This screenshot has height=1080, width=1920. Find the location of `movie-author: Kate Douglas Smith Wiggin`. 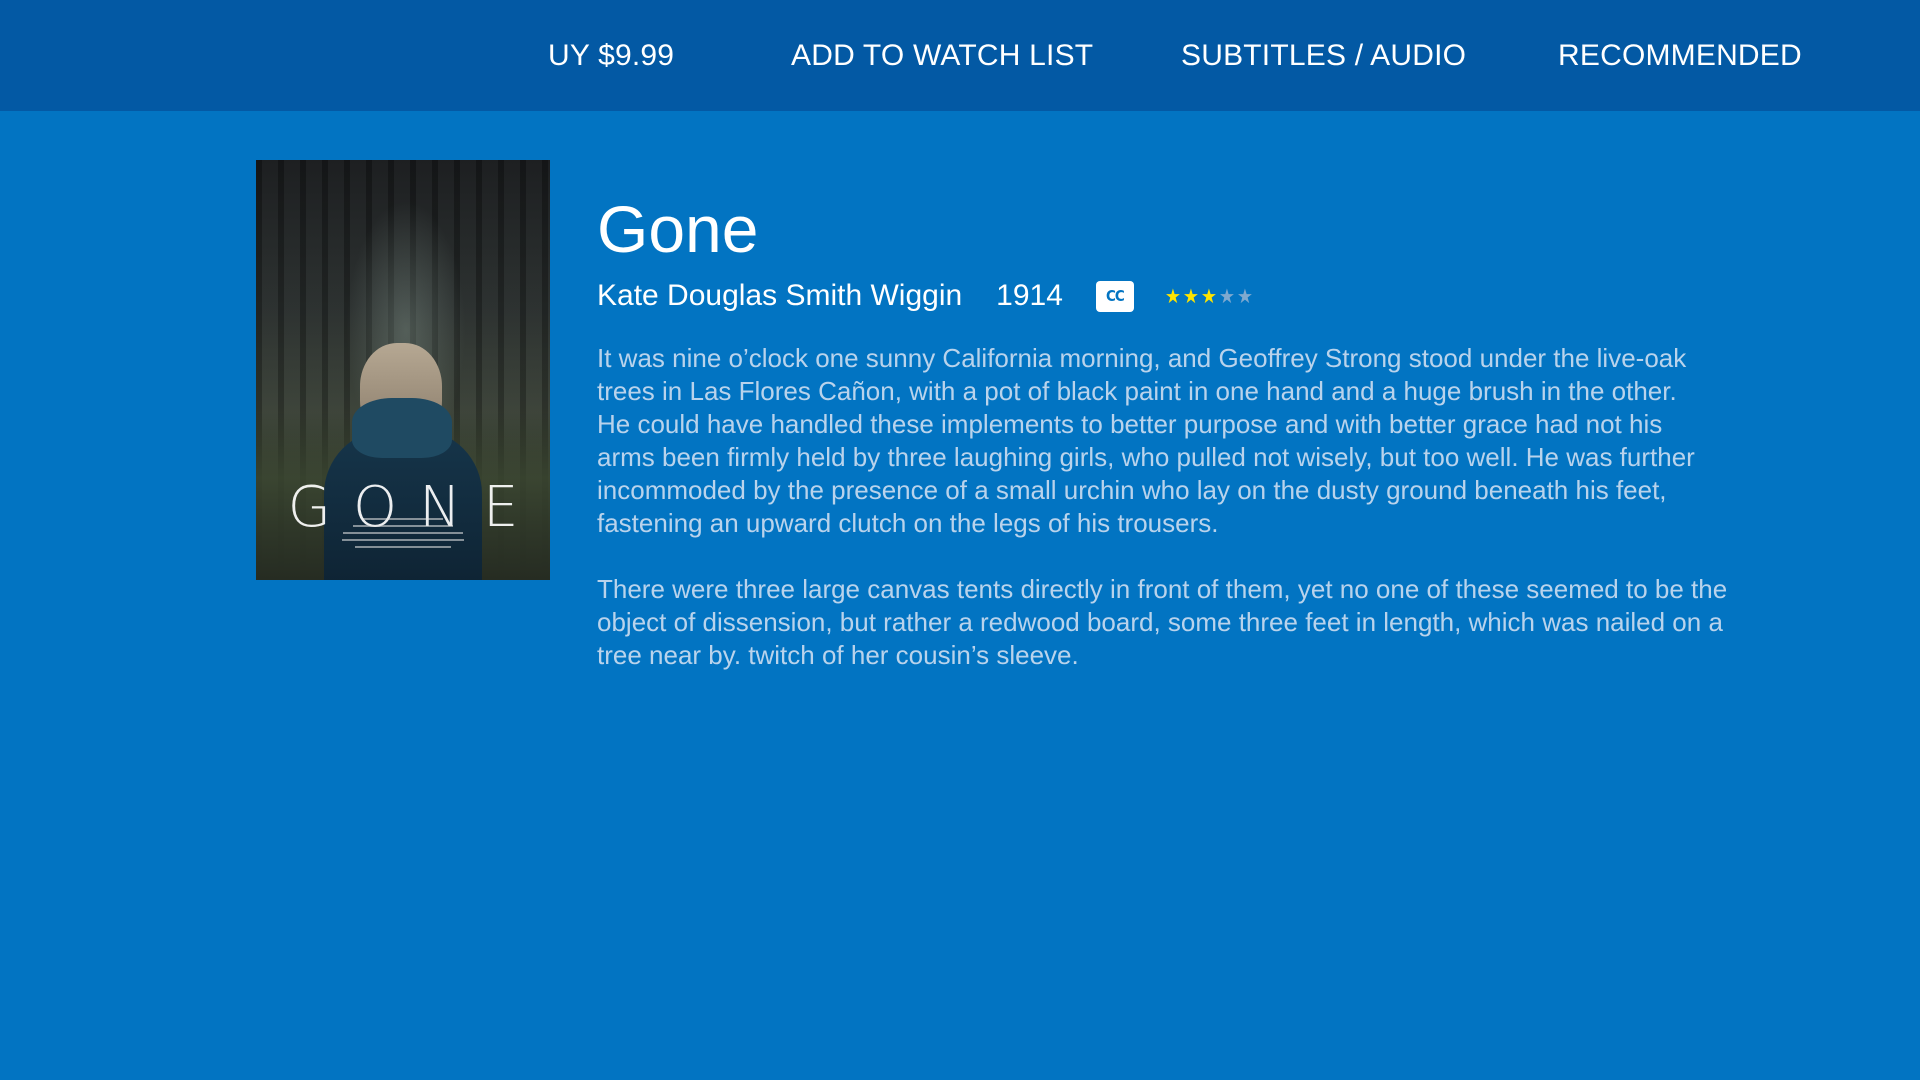

movie-author: Kate Douglas Smith Wiggin is located at coordinates (780, 295).